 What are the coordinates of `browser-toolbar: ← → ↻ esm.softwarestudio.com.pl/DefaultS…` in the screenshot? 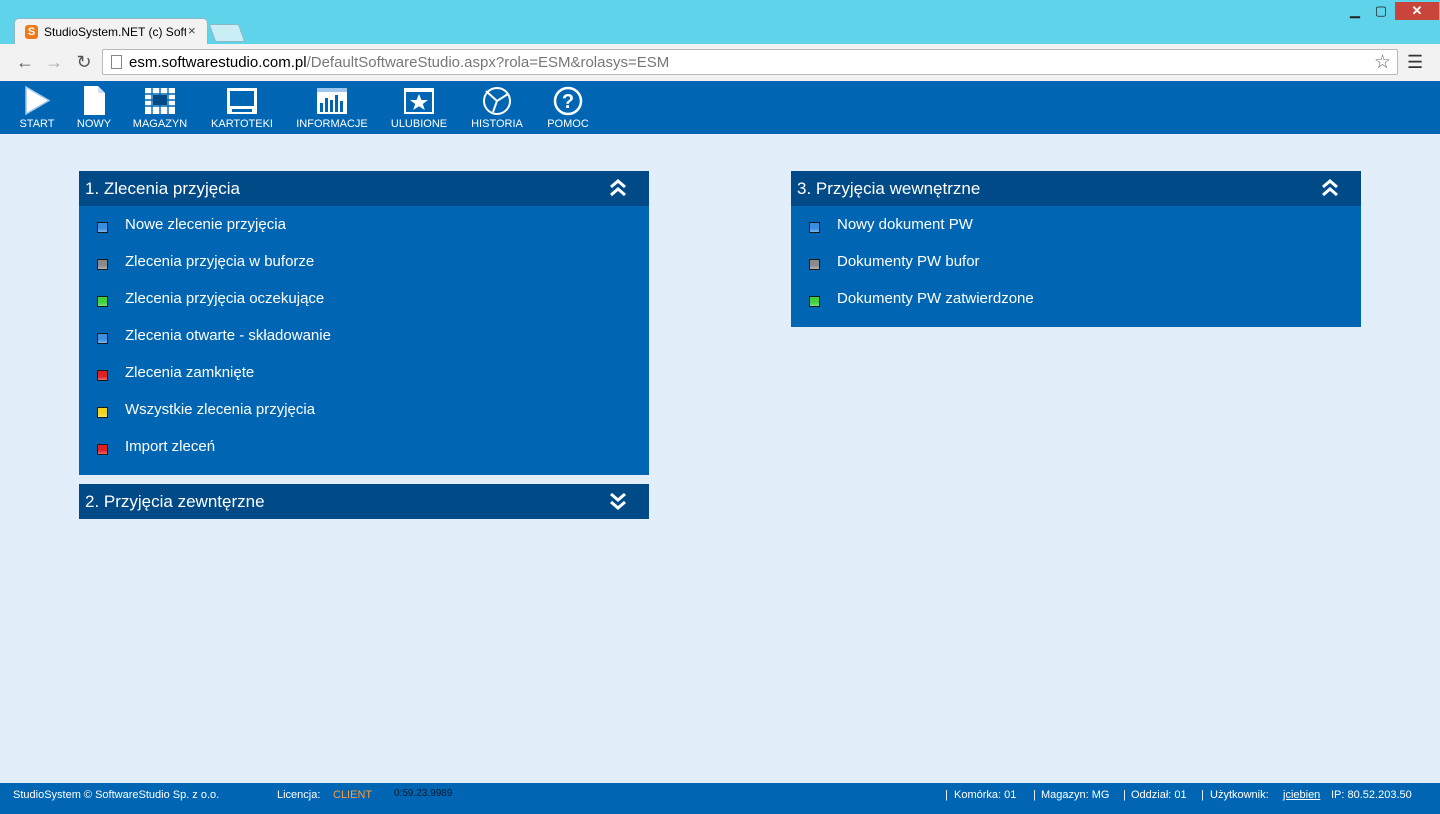 It's located at (720, 62).